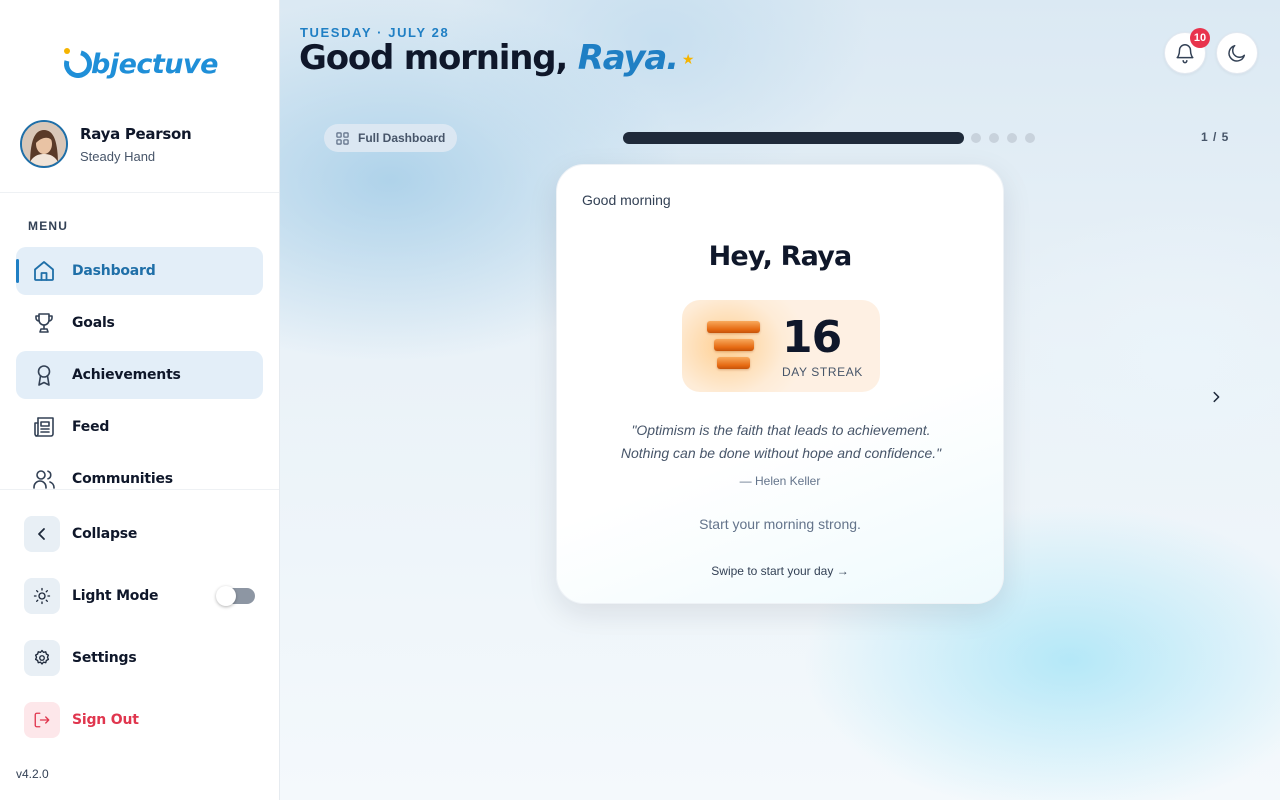 The height and width of the screenshot is (800, 1280). Describe the element at coordinates (44, 271) in the screenshot. I see `home-icon` at that location.